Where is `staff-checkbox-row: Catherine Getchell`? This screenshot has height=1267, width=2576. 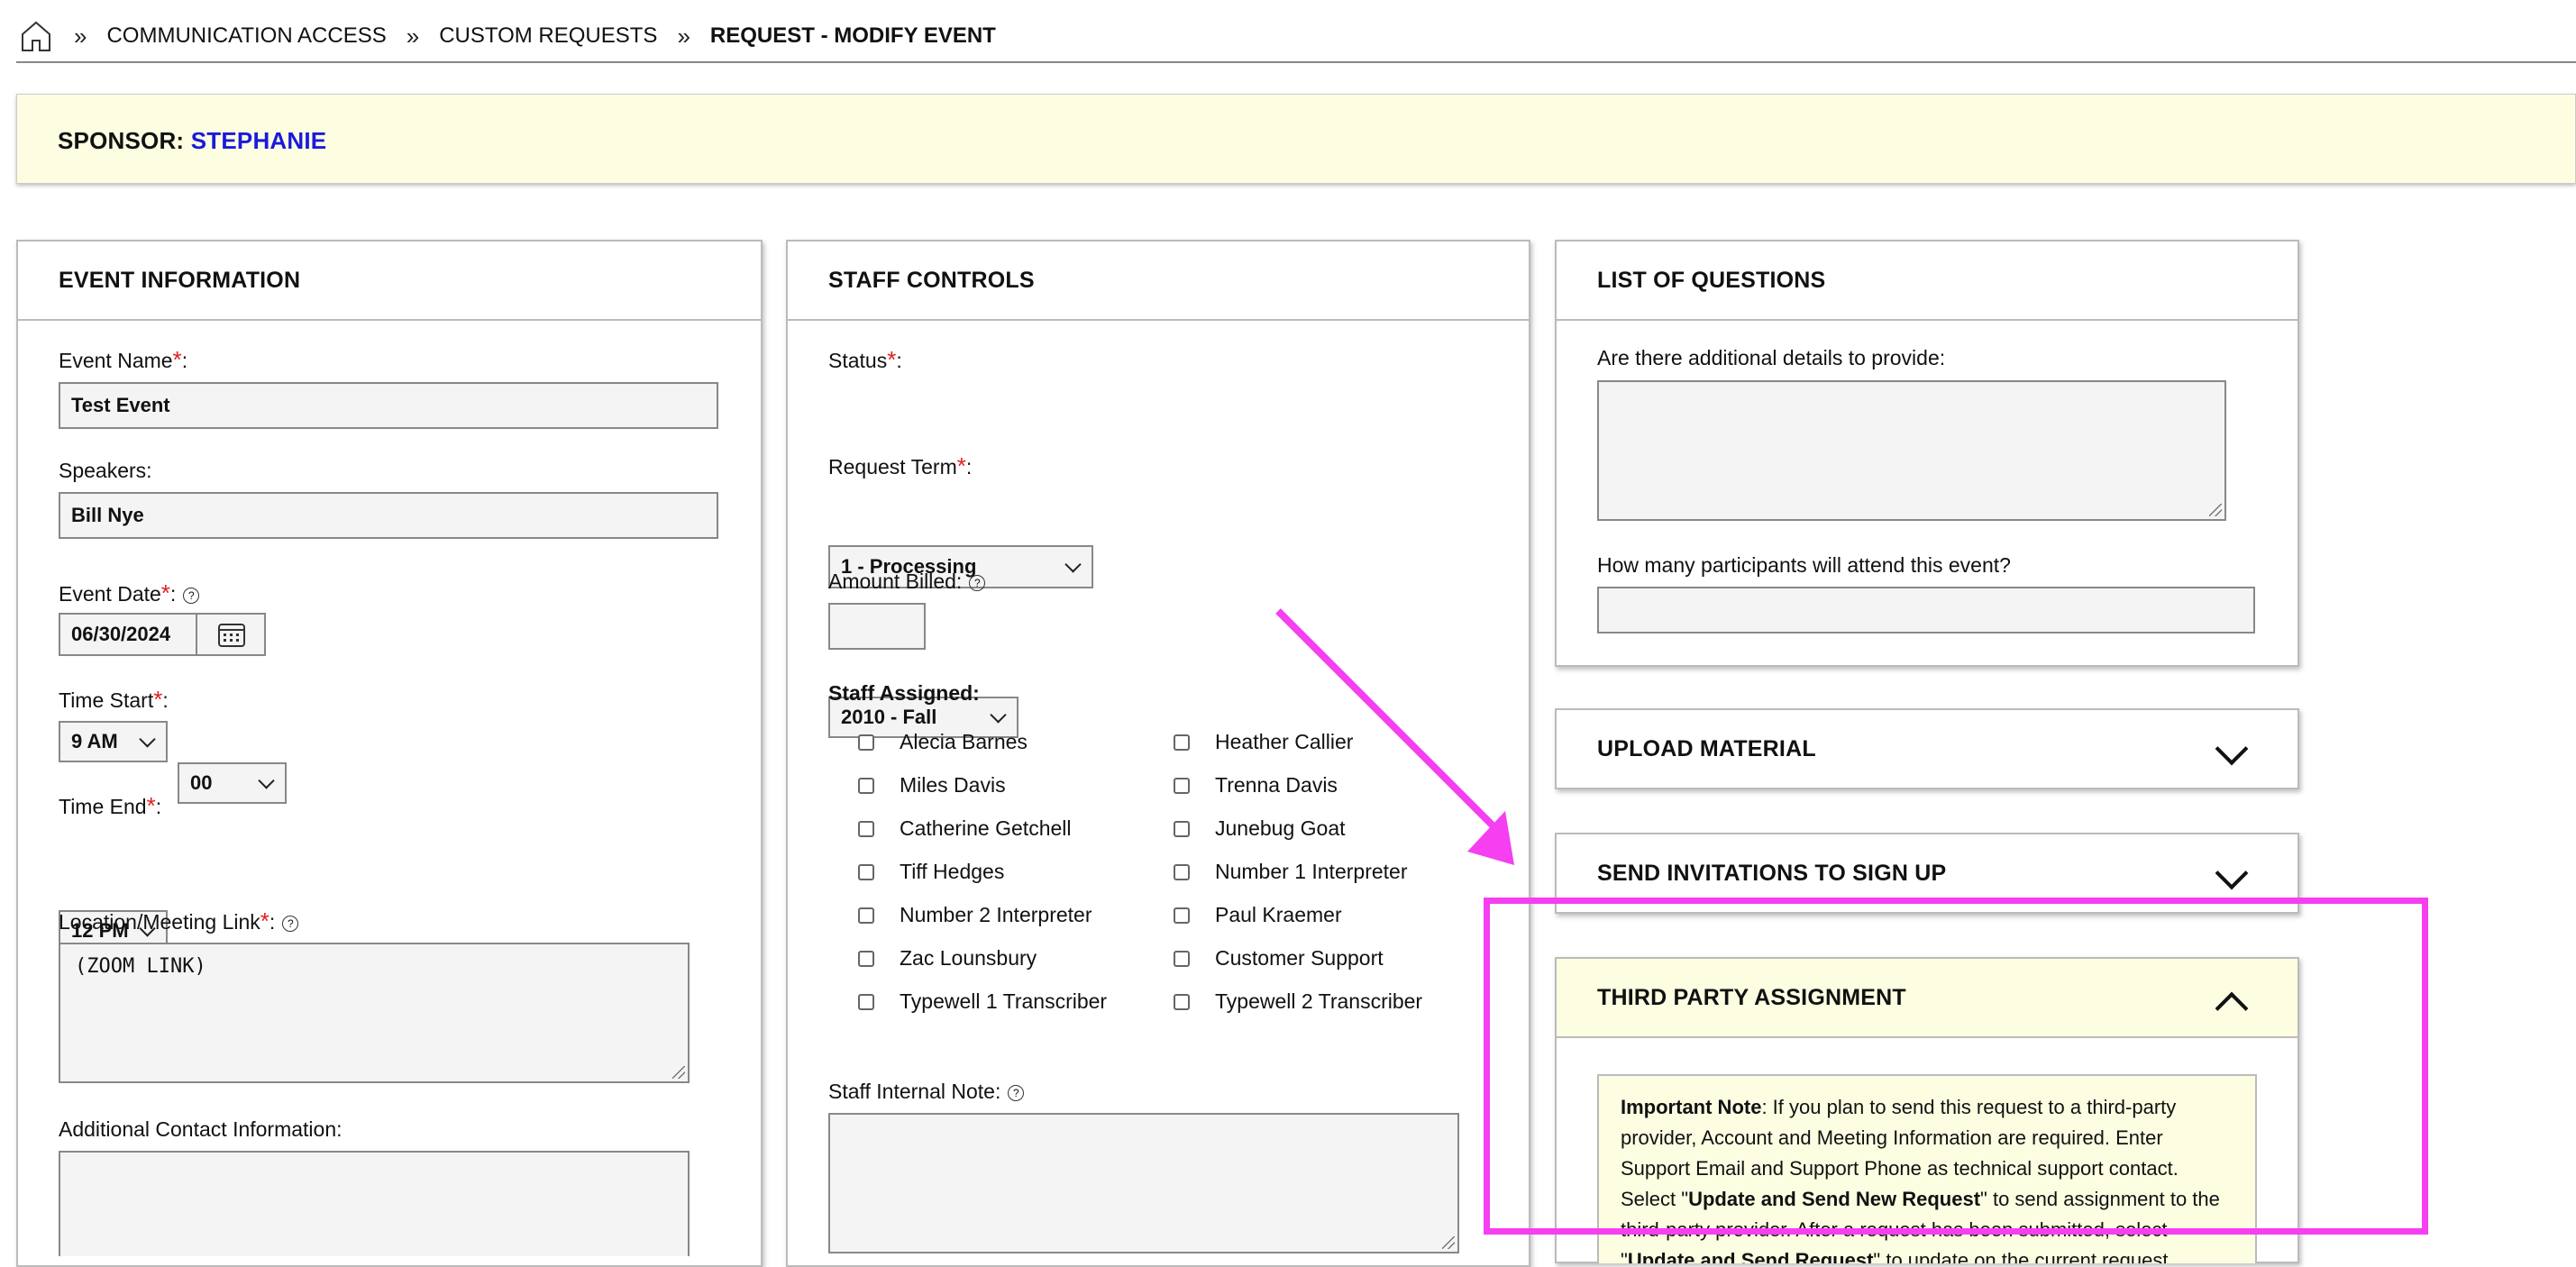
staff-checkbox-row: Catherine Getchell is located at coordinates (965, 828).